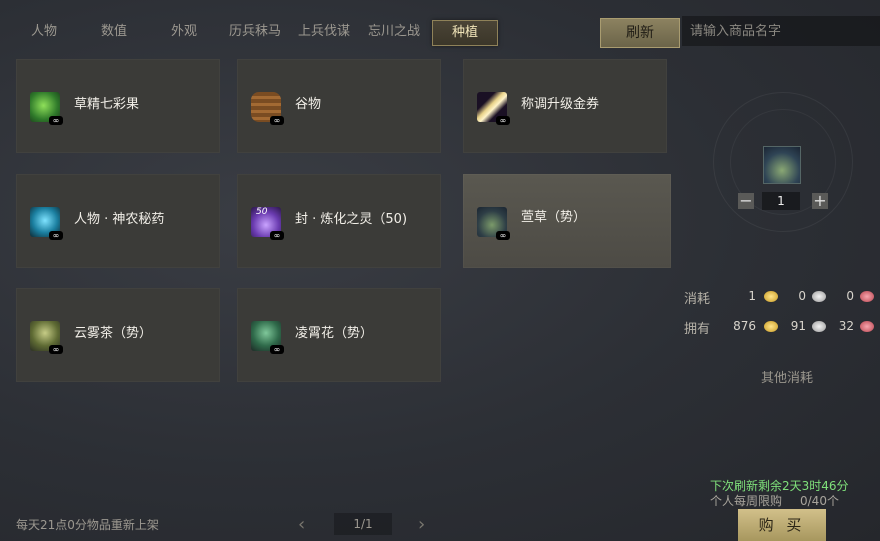 The height and width of the screenshot is (541, 880). What do you see at coordinates (640, 33) in the screenshot?
I see `refresh-button: 刷新` at bounding box center [640, 33].